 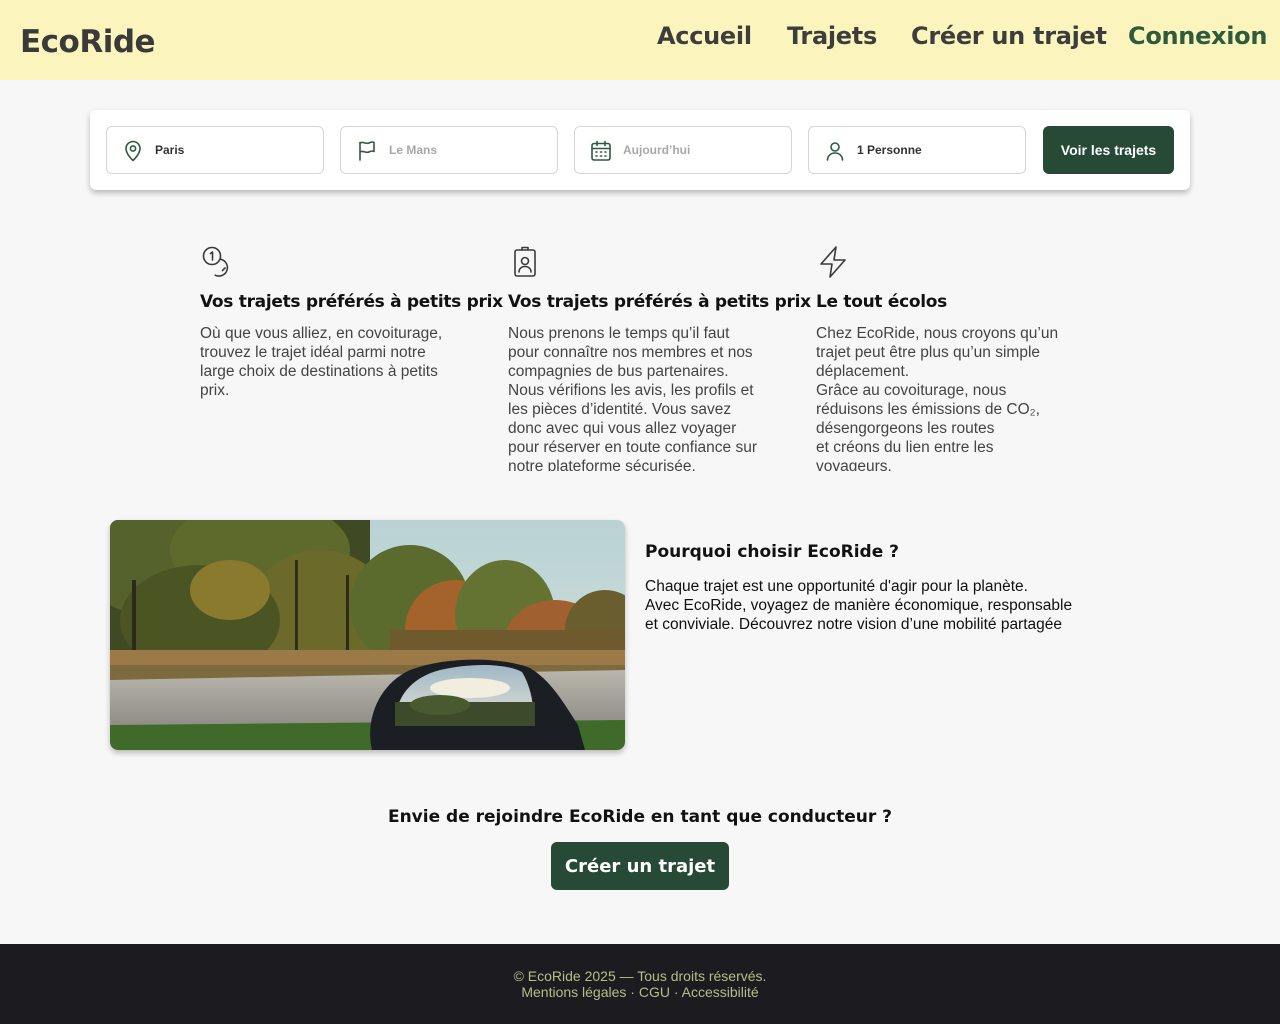 What do you see at coordinates (832, 36) in the screenshot?
I see `nav-trajets: Trajets` at bounding box center [832, 36].